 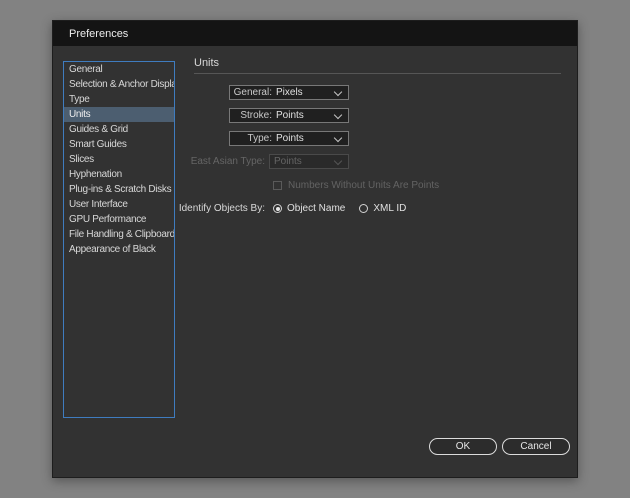 I want to click on sidebar-item-plugins-scratch-disks: Plug-ins & Scratch Disks, so click(x=119, y=189).